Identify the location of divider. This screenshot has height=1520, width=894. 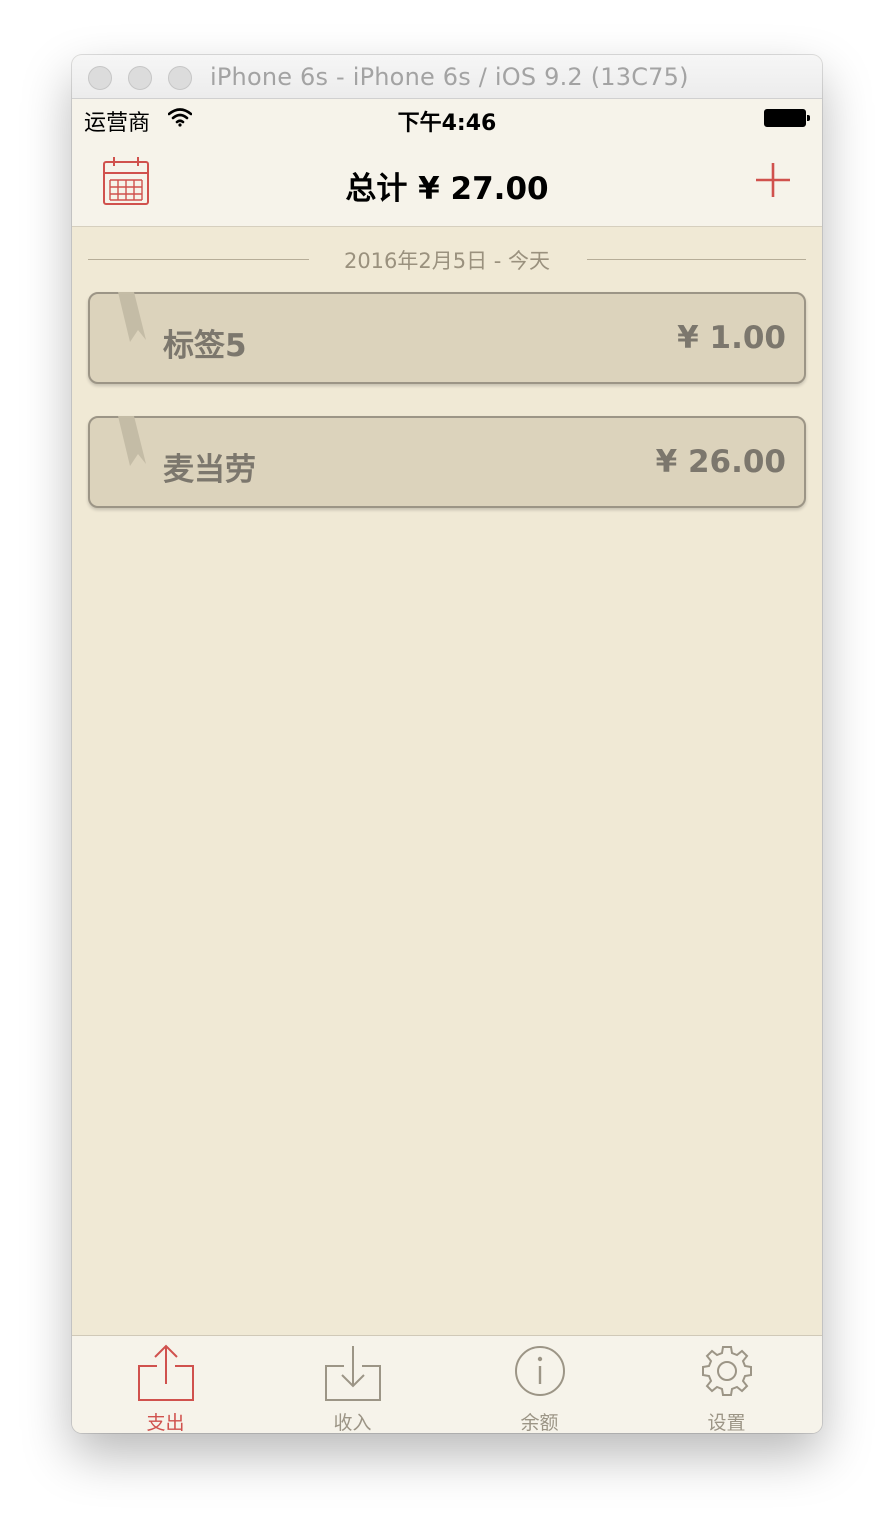
(696, 259).